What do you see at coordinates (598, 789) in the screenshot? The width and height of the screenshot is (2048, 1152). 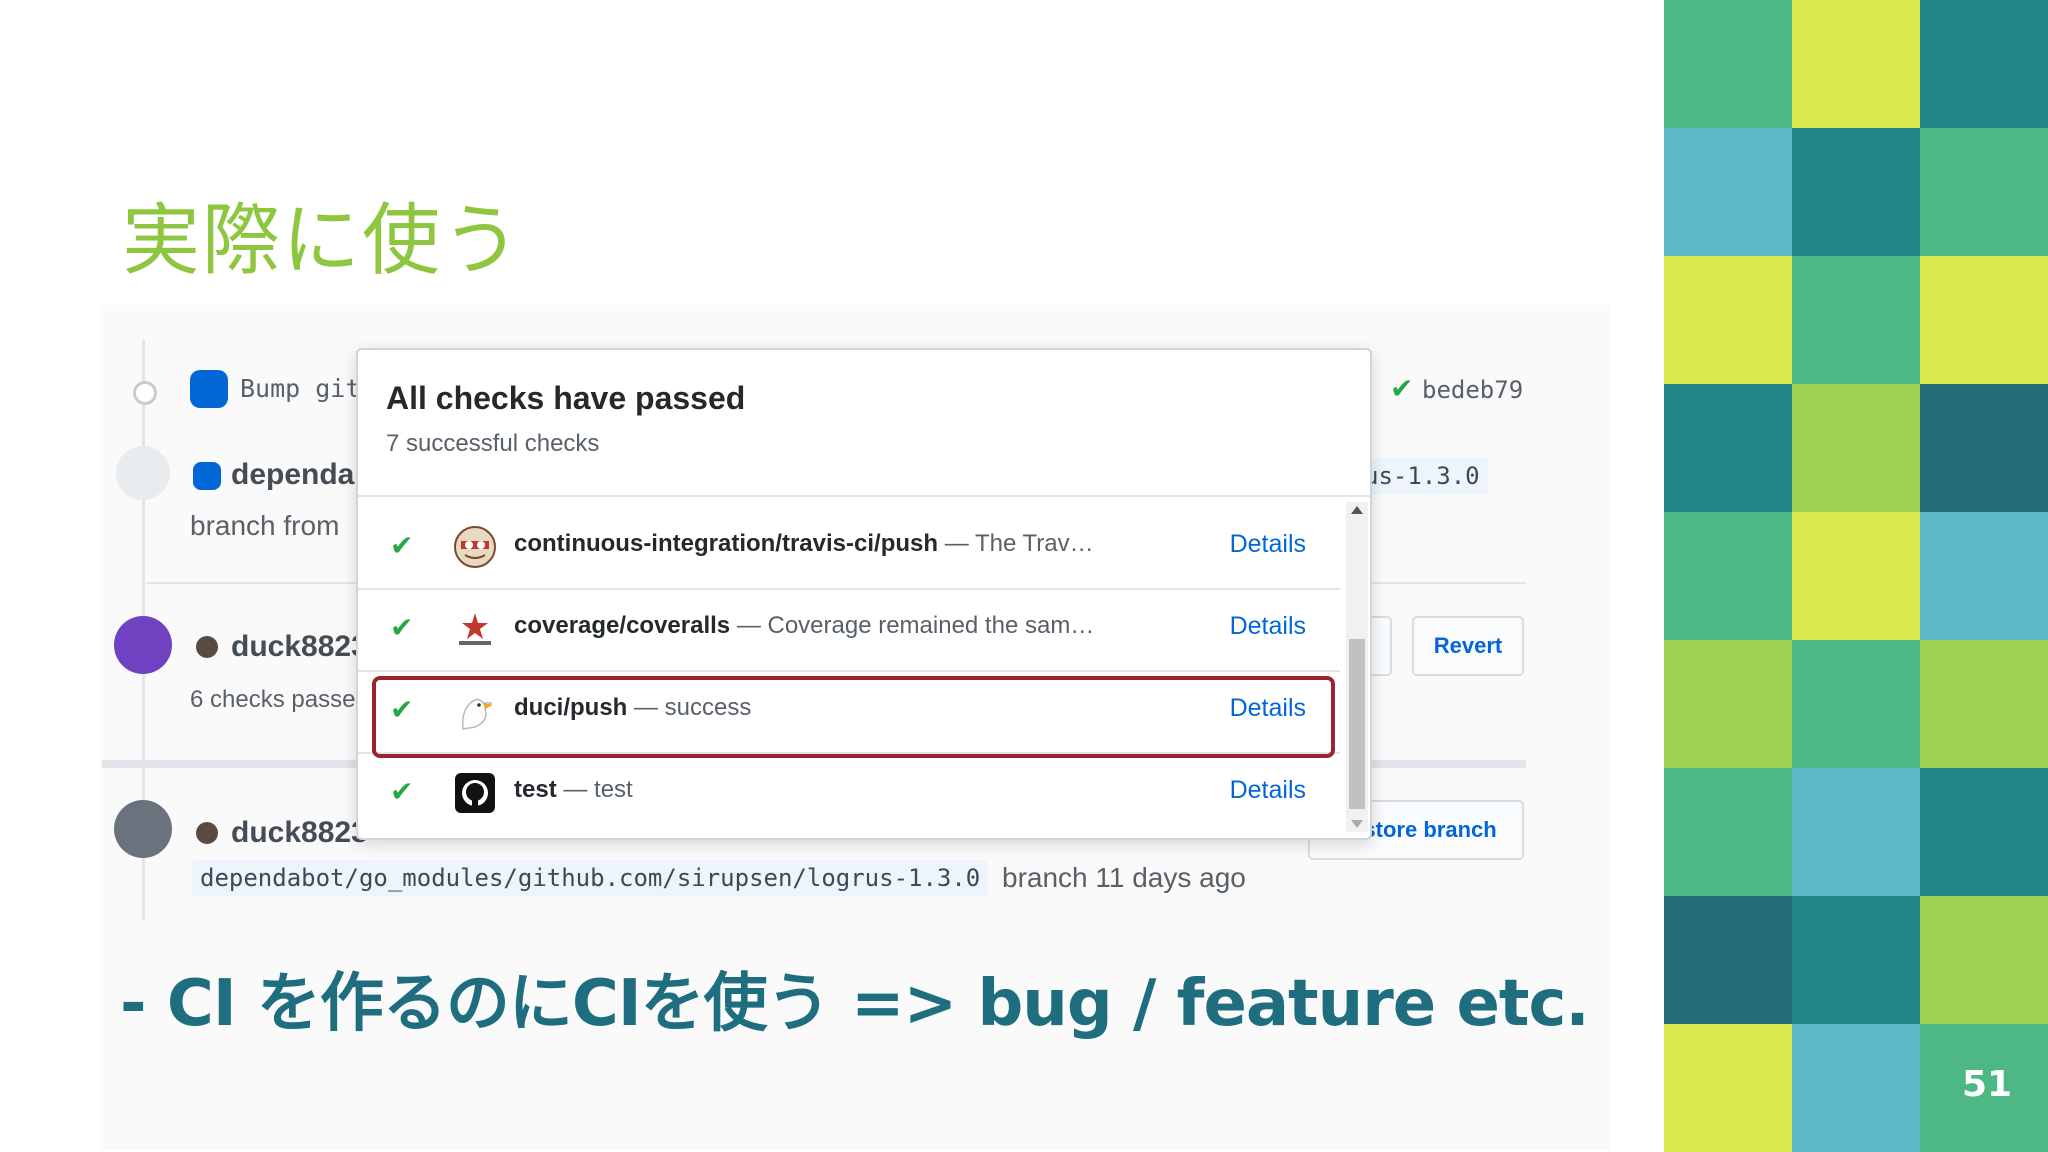 I see `check-desc: — test` at bounding box center [598, 789].